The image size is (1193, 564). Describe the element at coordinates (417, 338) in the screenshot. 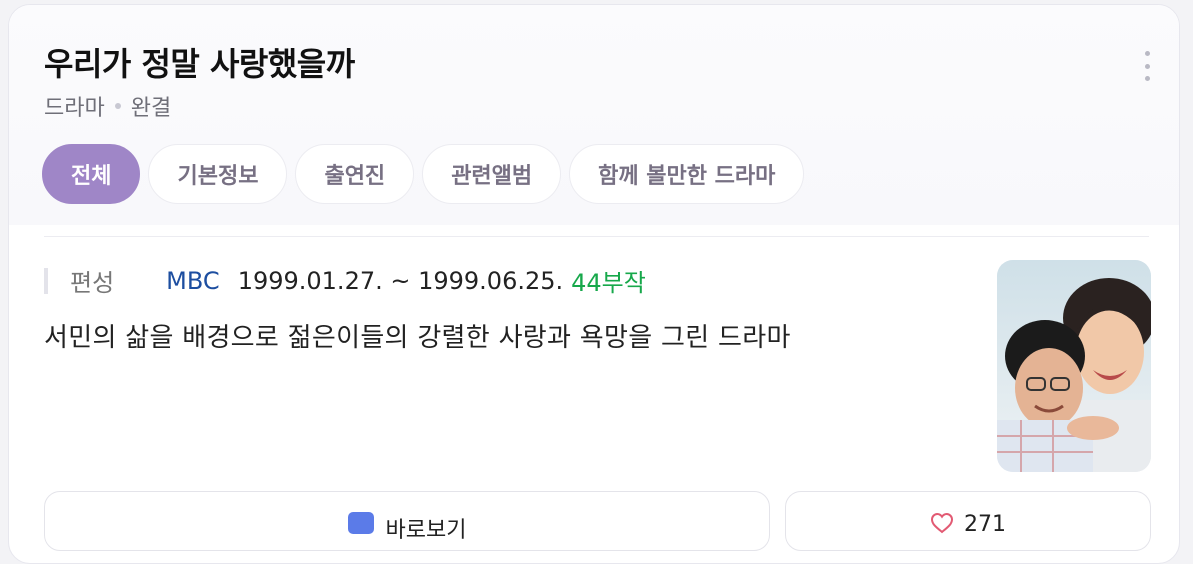

I see `drama-description: 서민의 삶을 배경으로 젊은이들의 강렬한 사랑과 욕망을 그린 드라마` at that location.